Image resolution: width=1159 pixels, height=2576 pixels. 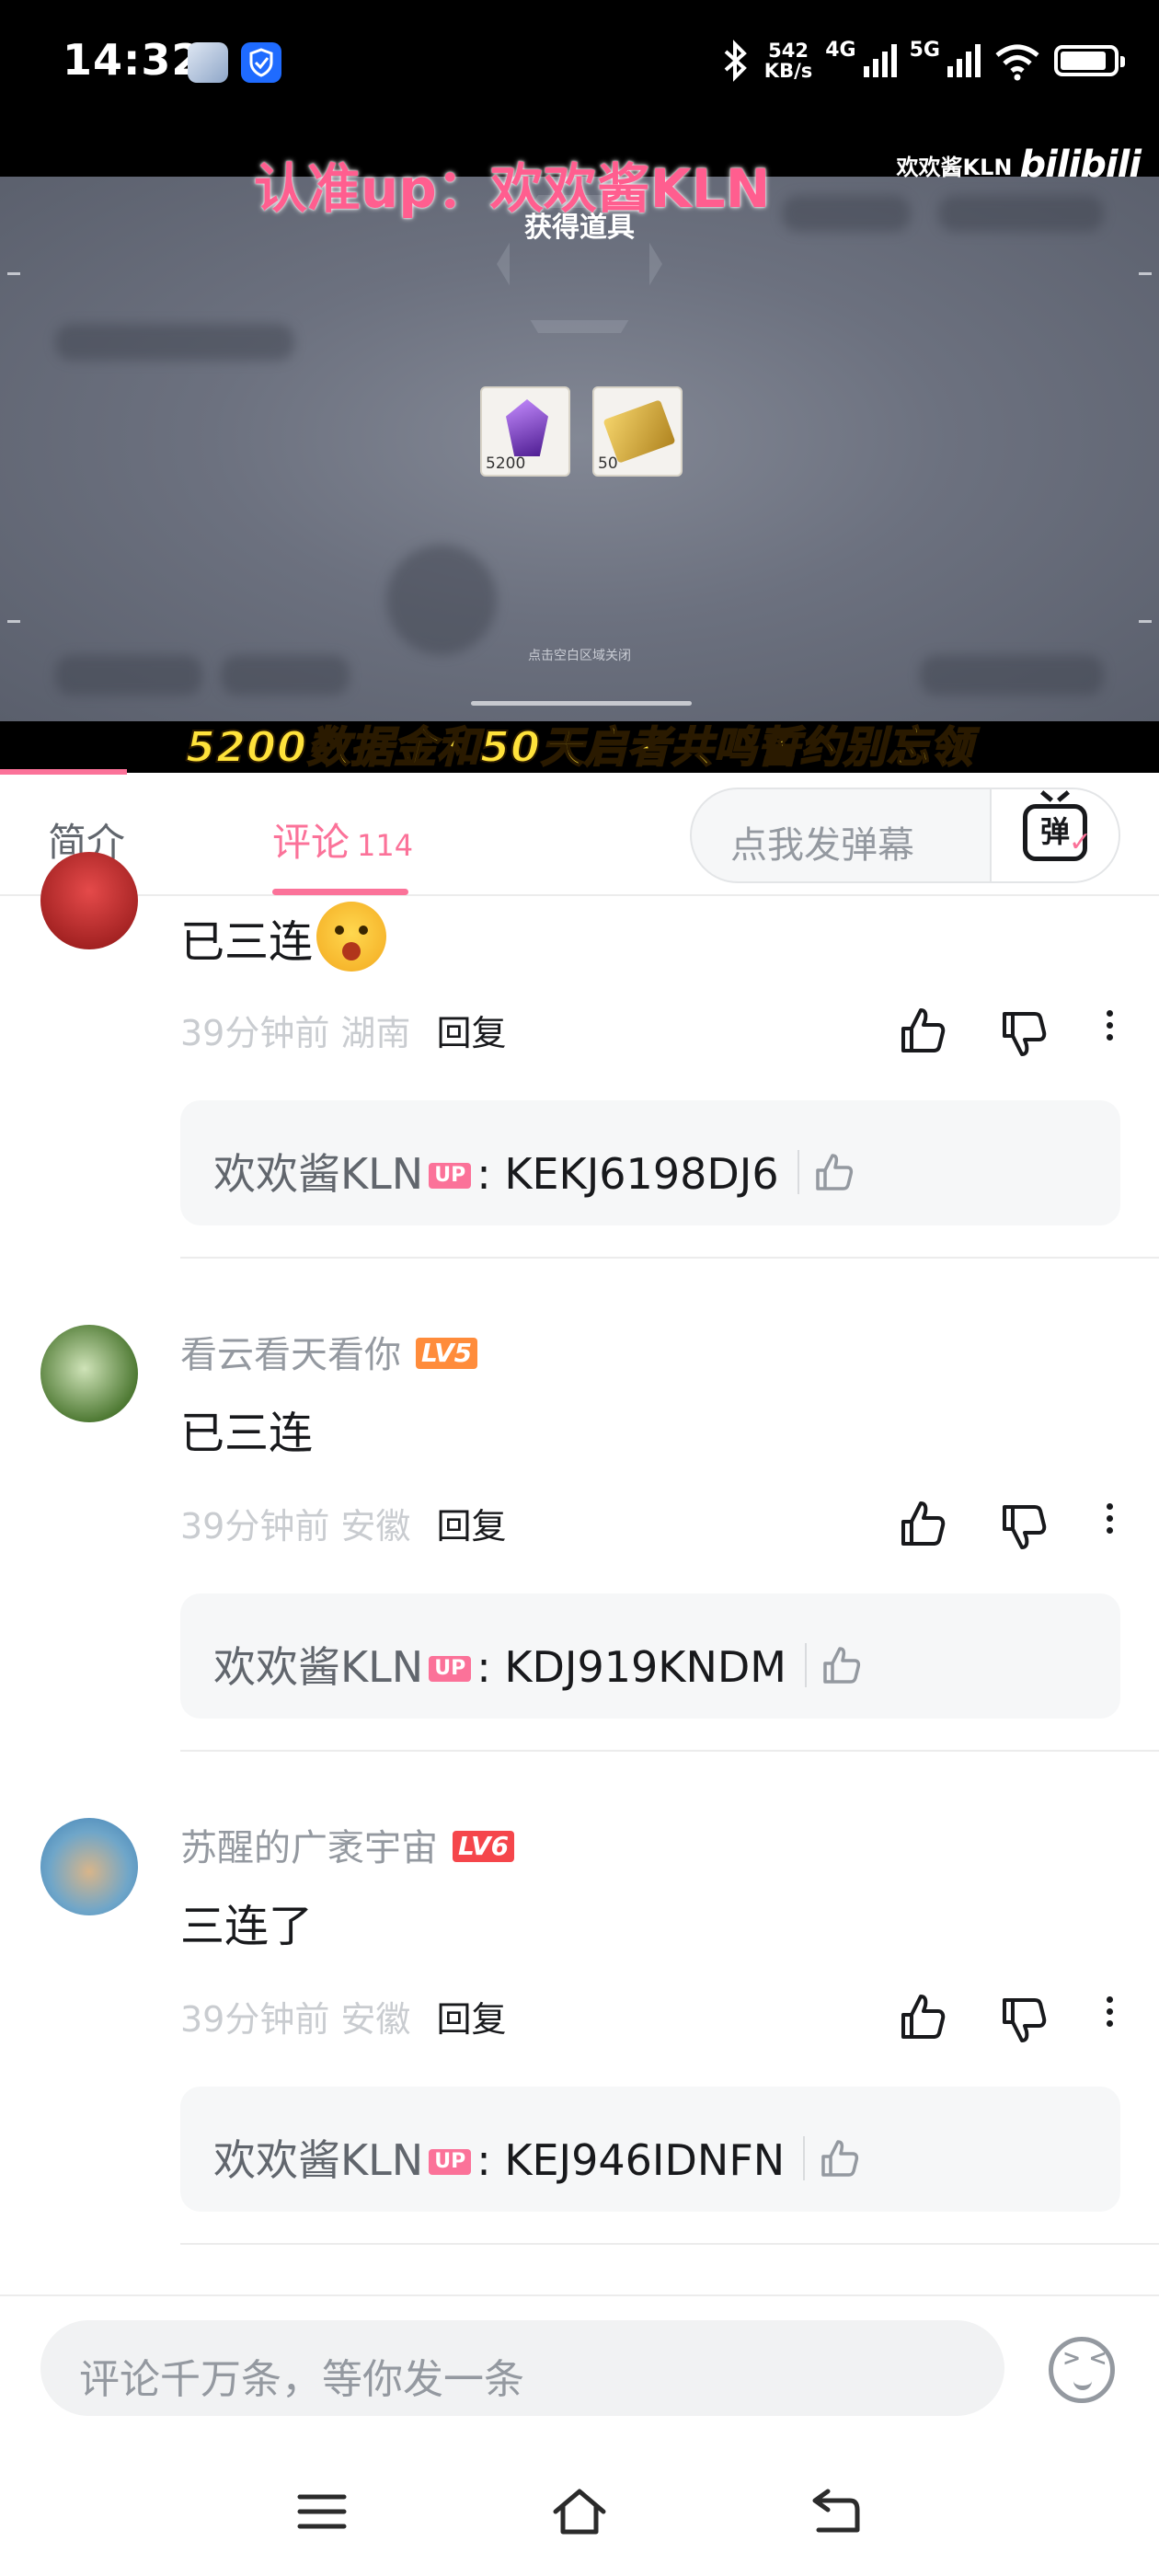 I want to click on network-type-1: 4G, so click(x=840, y=50).